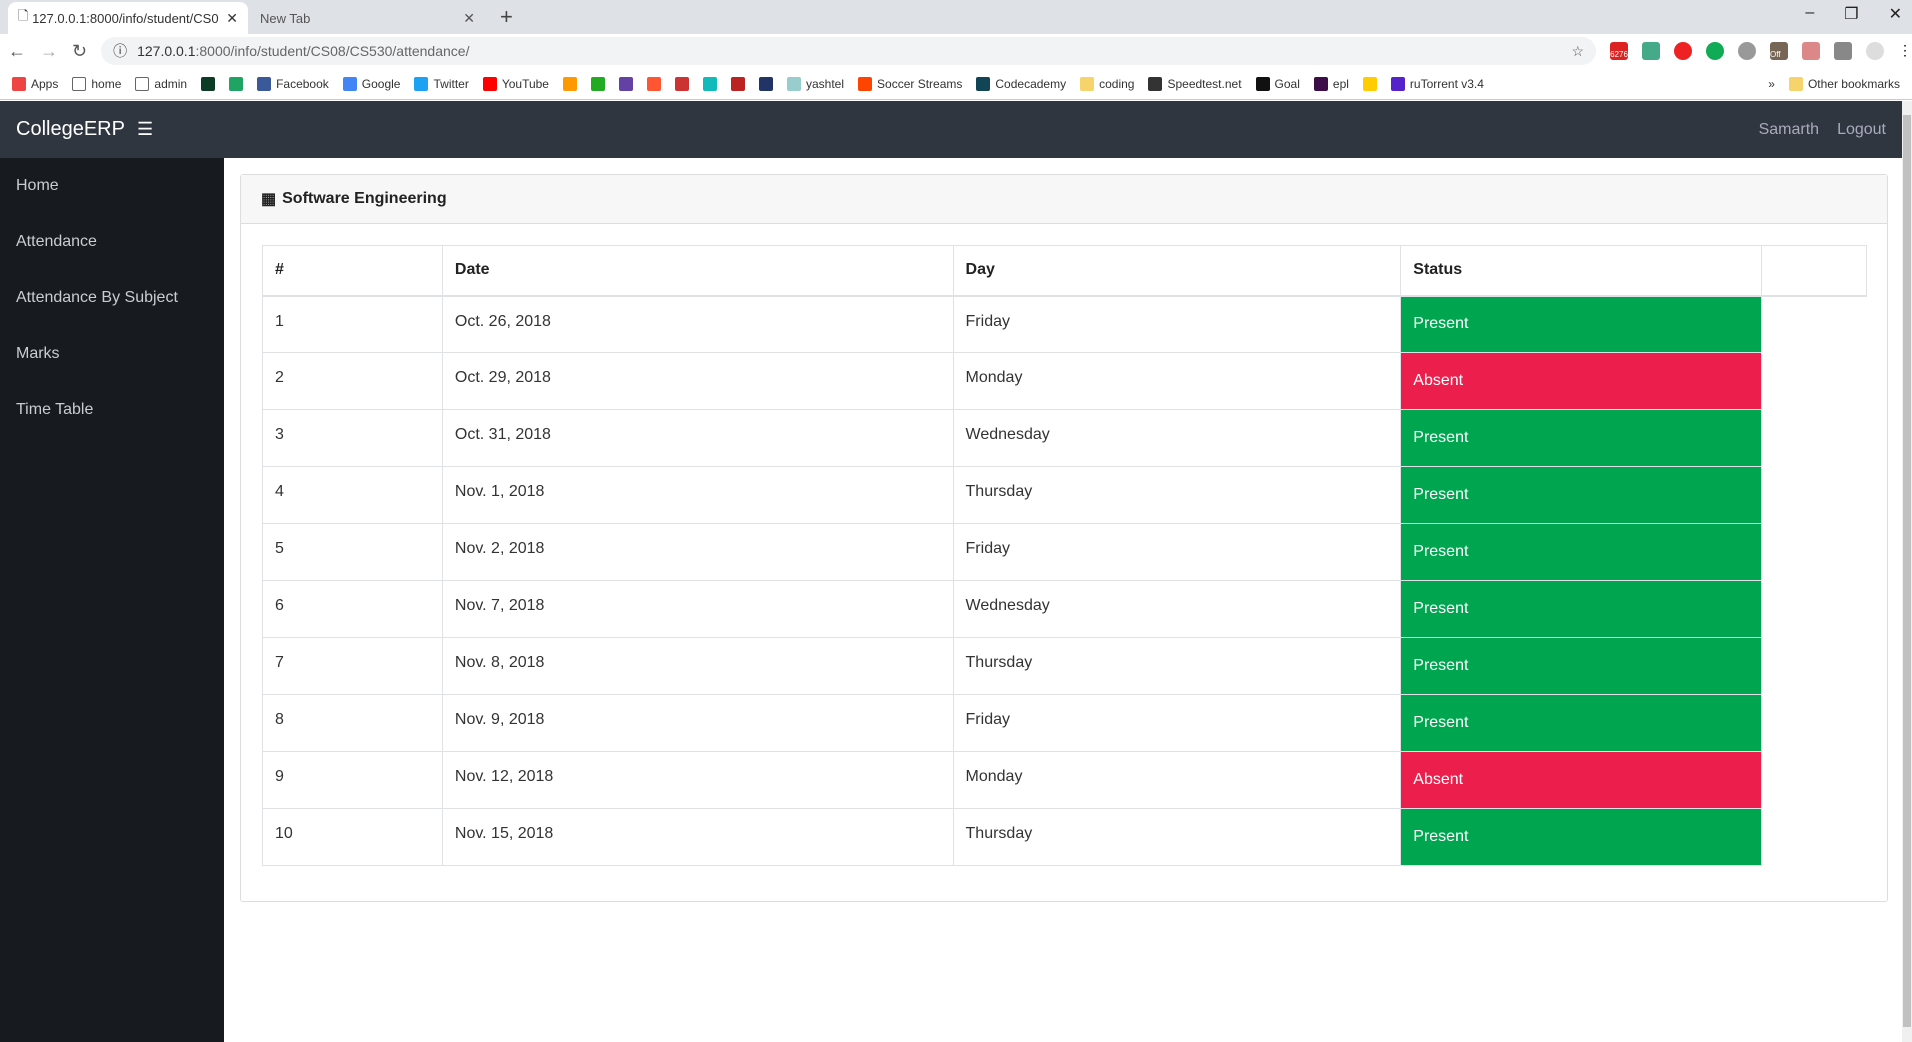 The height and width of the screenshot is (1042, 1912). What do you see at coordinates (1761, 51) in the screenshot?
I see `extensions: 6276 Off ⋮` at bounding box center [1761, 51].